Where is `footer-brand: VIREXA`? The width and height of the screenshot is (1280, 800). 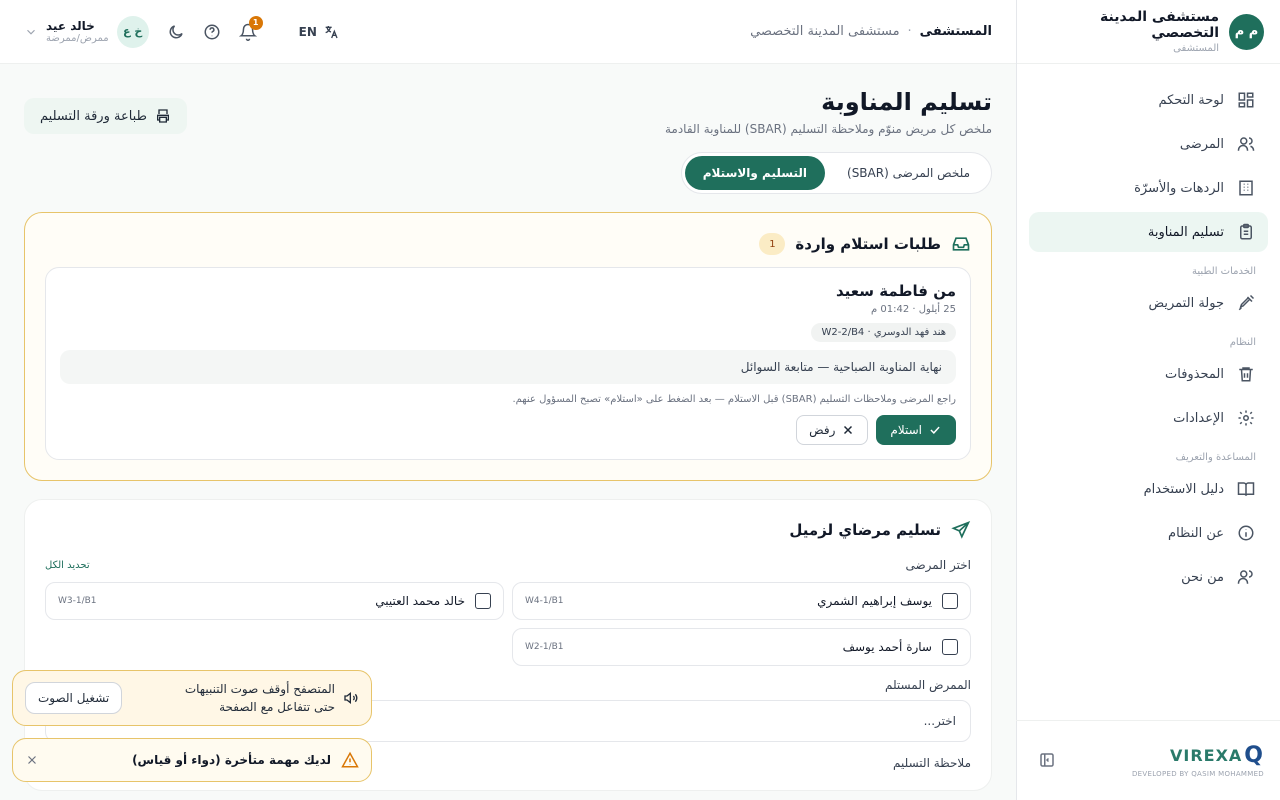 footer-brand: VIREXA is located at coordinates (1206, 755).